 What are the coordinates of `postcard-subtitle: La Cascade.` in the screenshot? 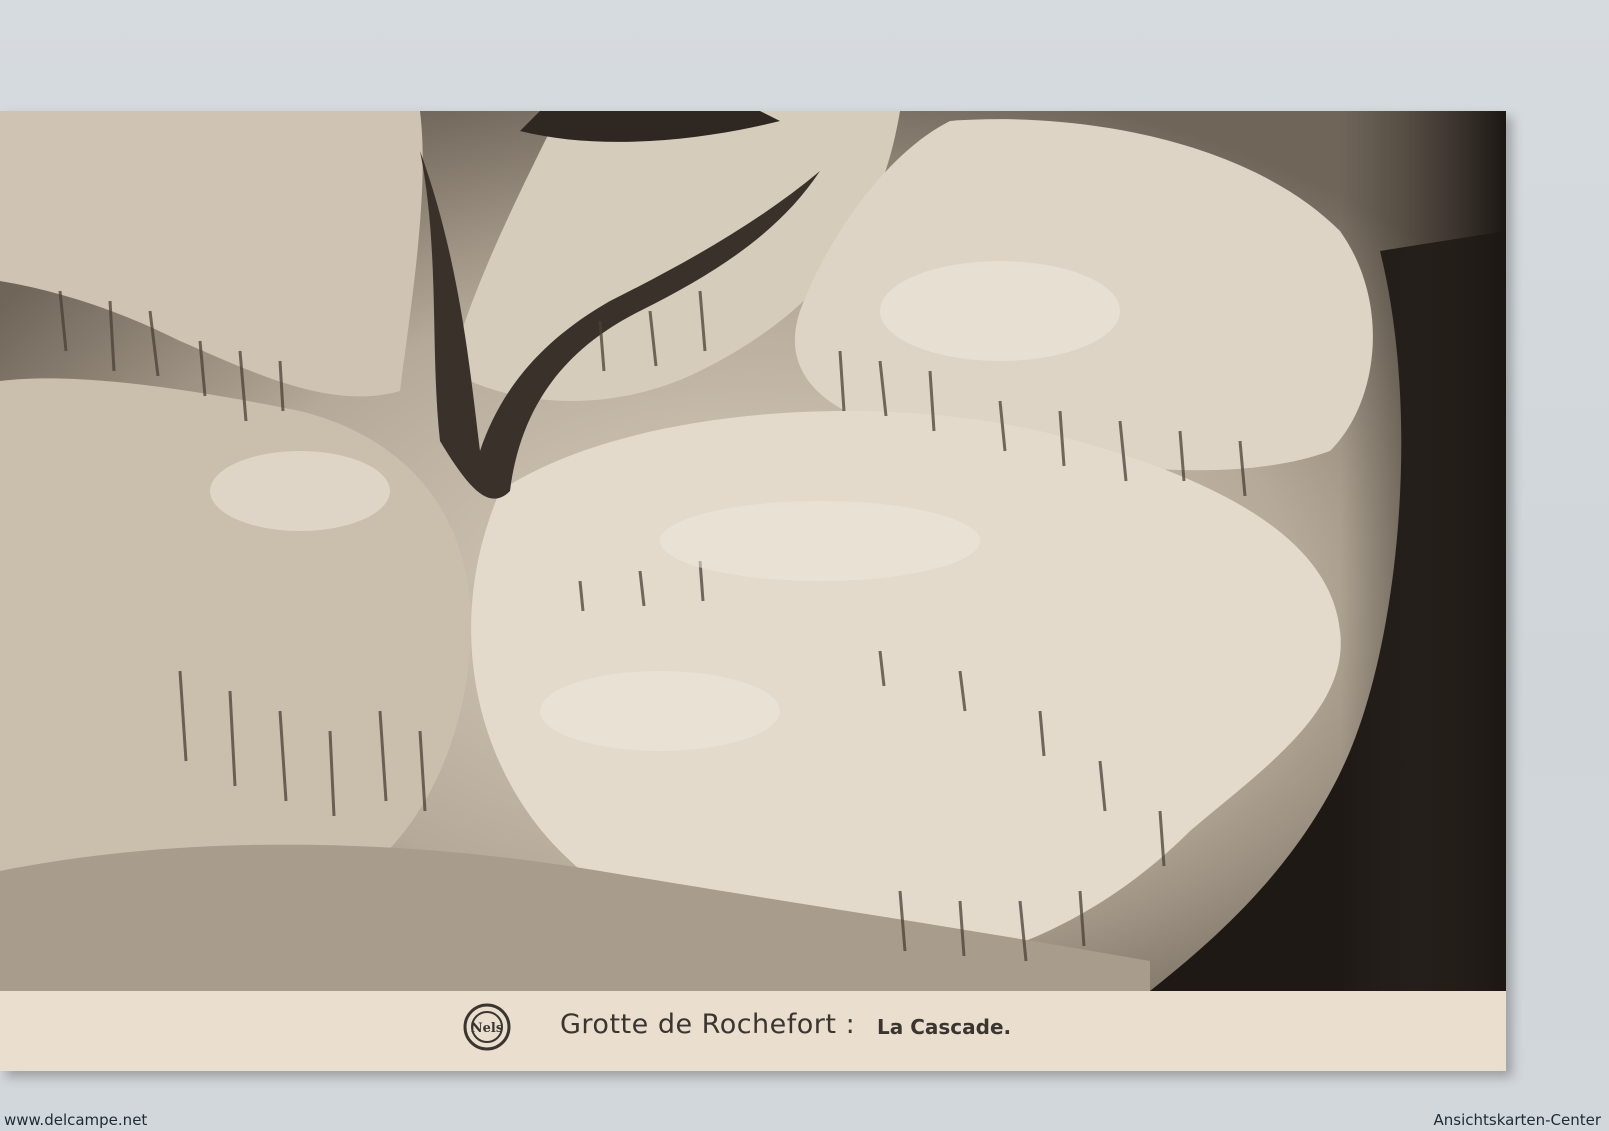 It's located at (944, 1027).